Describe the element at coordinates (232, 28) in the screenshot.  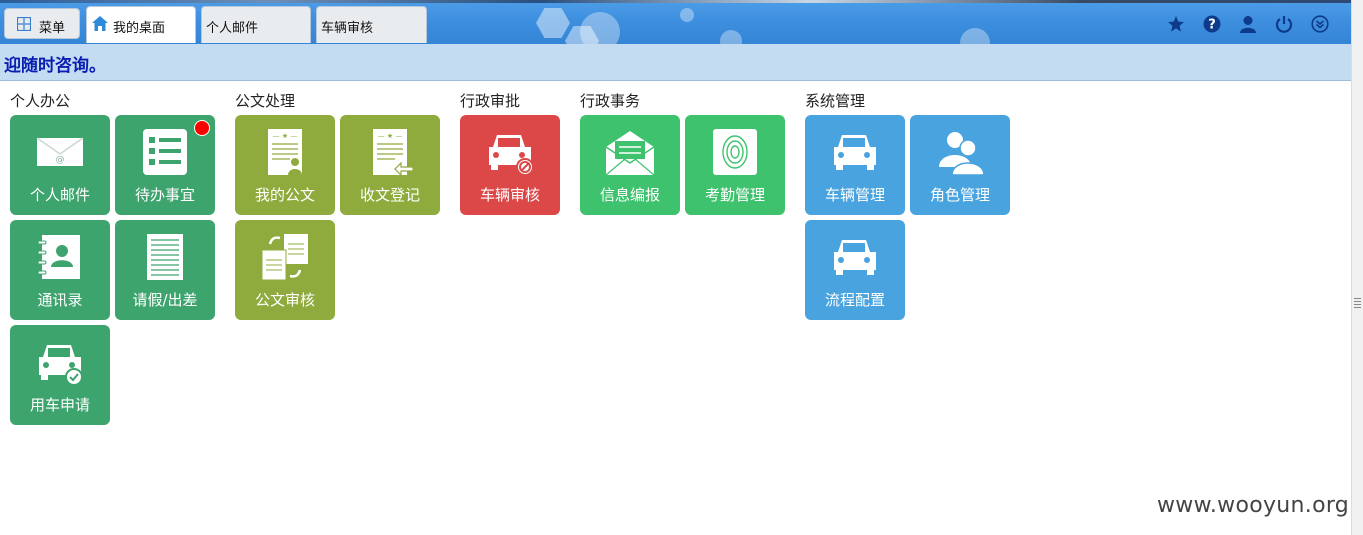
I see `tab-mail-label: 个人邮件` at that location.